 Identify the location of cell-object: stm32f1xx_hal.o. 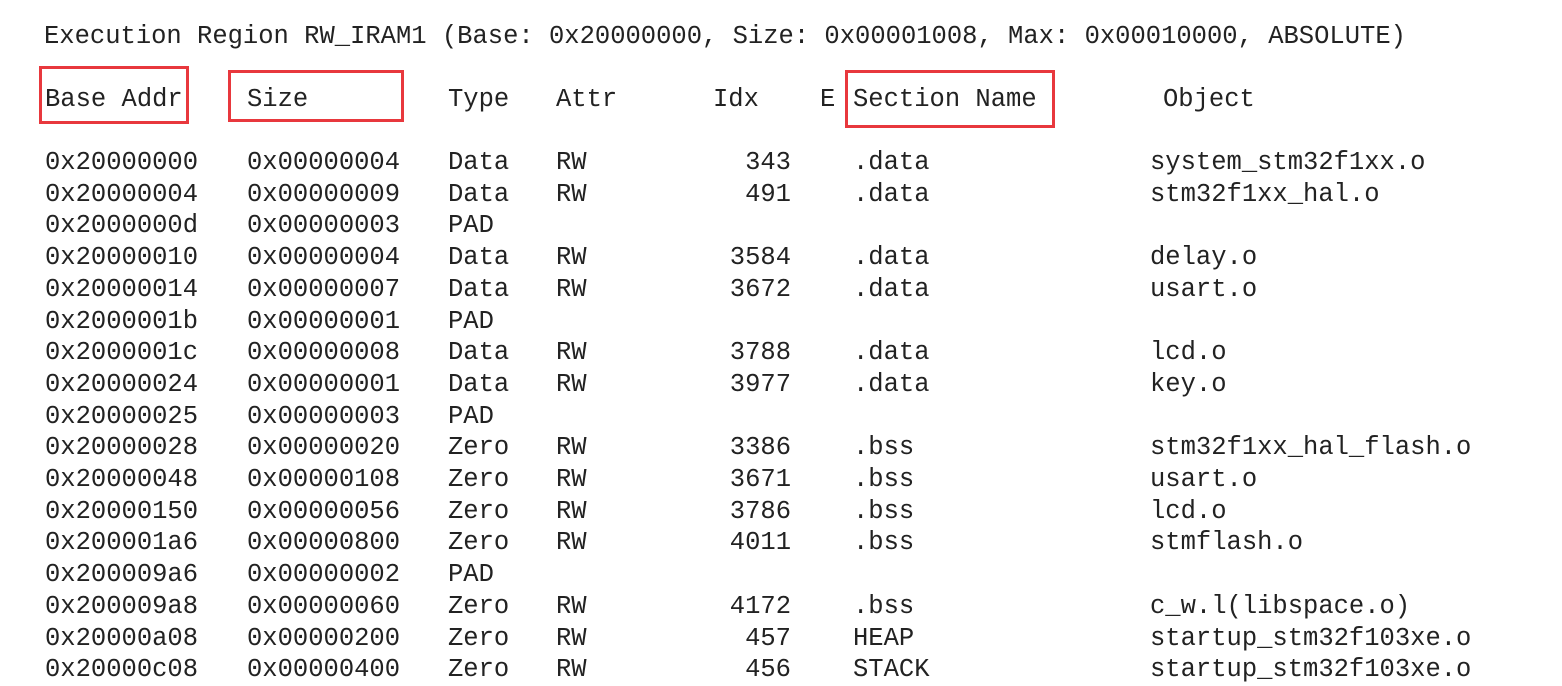
(1265, 194).